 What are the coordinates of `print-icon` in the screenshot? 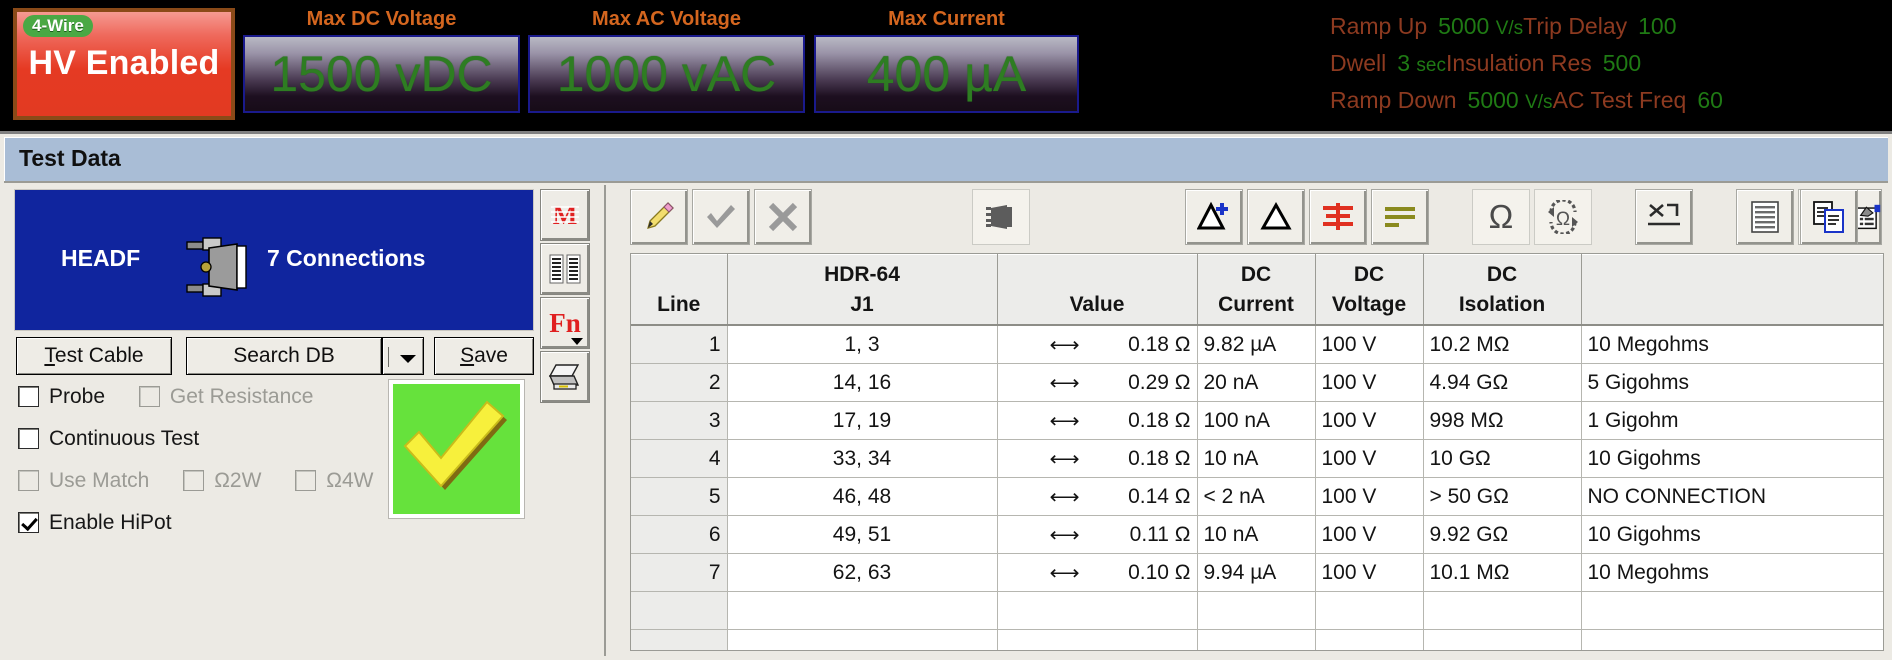 It's located at (565, 377).